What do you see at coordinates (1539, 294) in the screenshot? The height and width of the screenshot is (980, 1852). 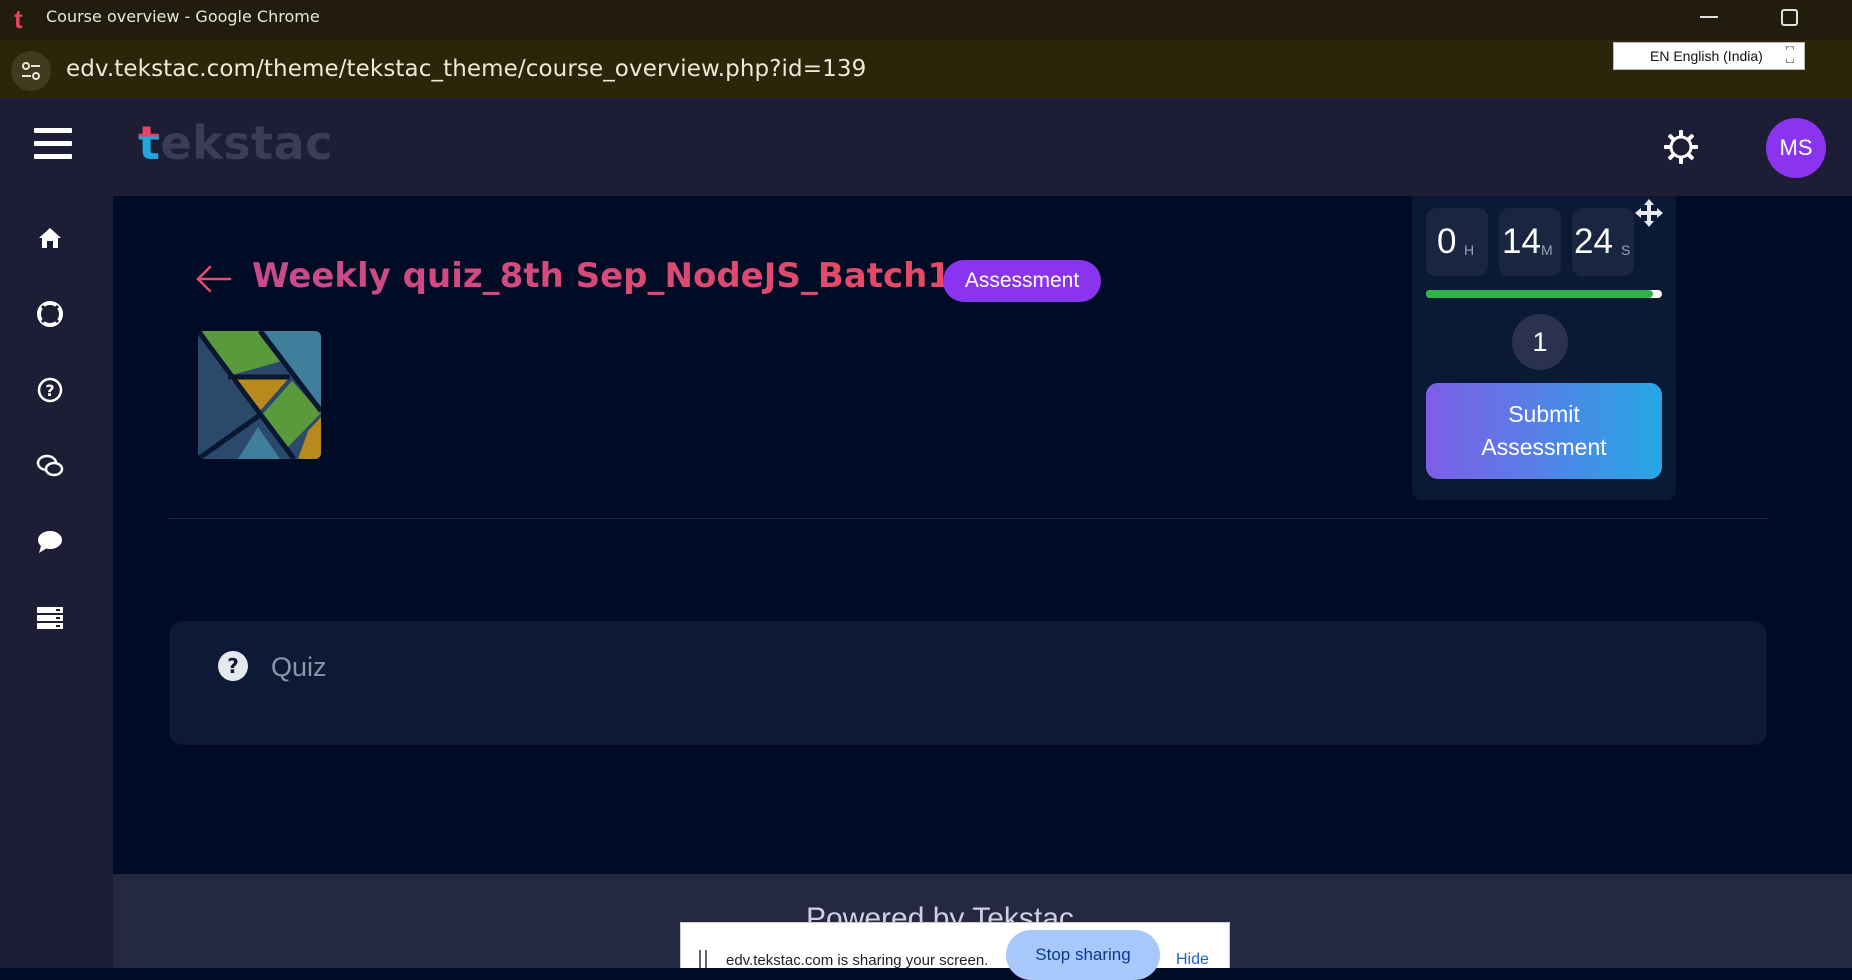 I see `time-progress-fill` at bounding box center [1539, 294].